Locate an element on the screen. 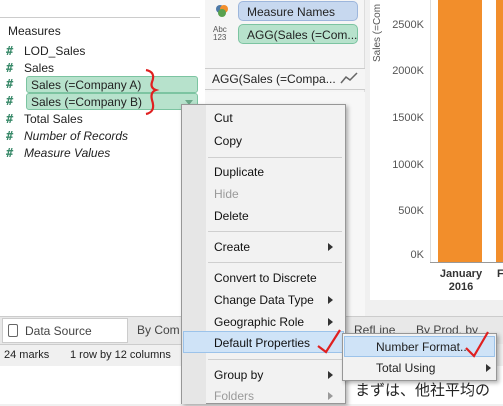  menu-item-duplicate: Duplicate is located at coordinates (276, 172).